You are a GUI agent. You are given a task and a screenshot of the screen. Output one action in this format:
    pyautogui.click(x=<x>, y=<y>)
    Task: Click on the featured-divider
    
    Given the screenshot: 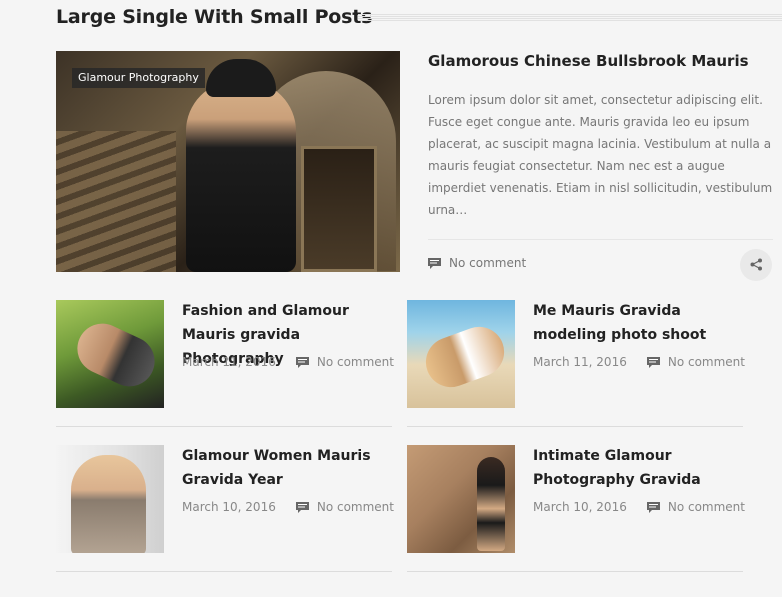 What is the action you would take?
    pyautogui.click(x=600, y=239)
    